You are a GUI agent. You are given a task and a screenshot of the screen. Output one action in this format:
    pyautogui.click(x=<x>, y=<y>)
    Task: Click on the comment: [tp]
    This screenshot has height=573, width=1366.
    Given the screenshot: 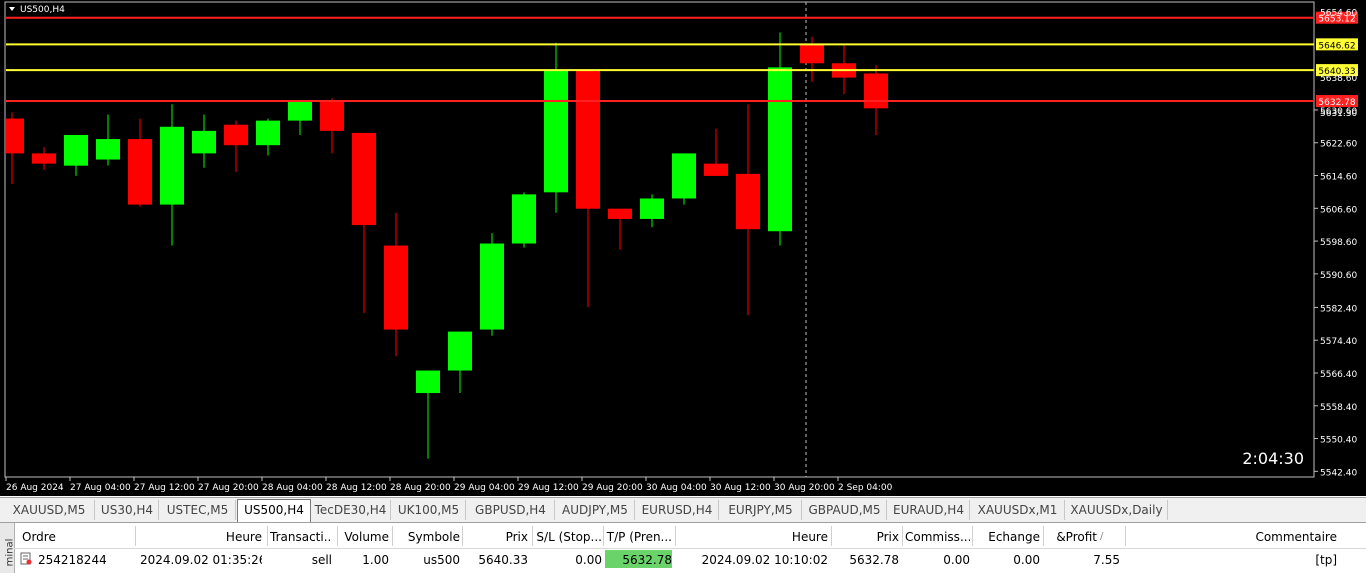 What is the action you would take?
    pyautogui.click(x=1326, y=560)
    